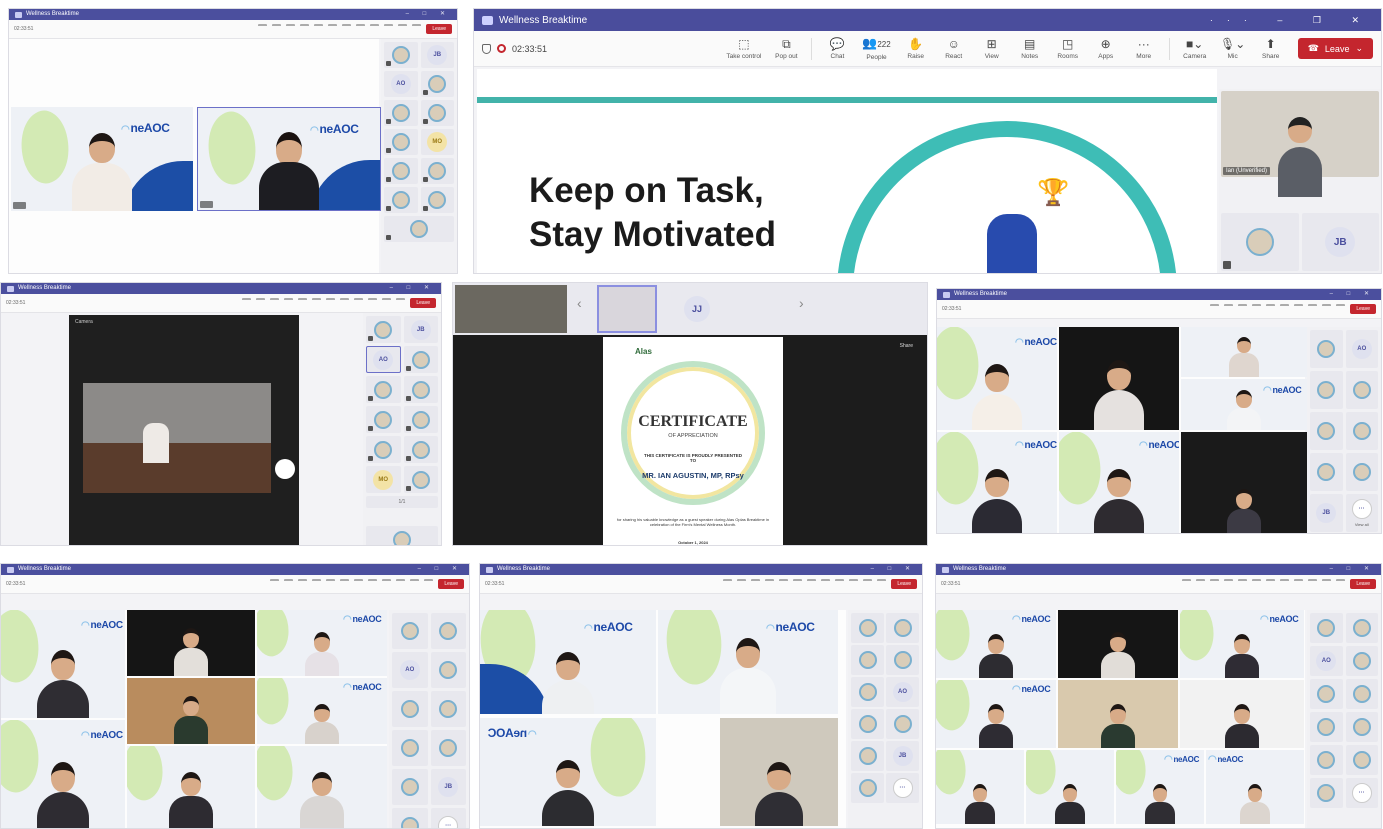 The height and width of the screenshot is (829, 1383). I want to click on camera-button: ■⌄ Camera, so click(1195, 49).